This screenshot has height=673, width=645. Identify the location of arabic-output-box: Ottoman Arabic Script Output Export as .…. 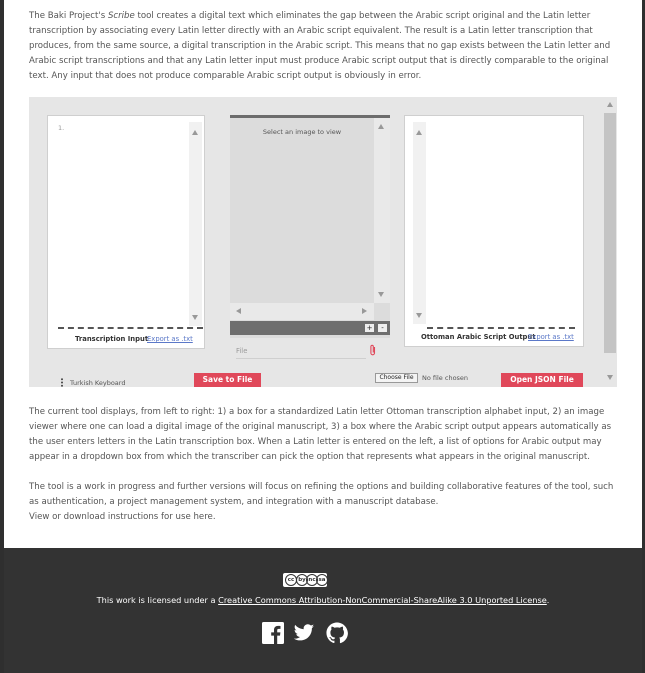
(494, 231).